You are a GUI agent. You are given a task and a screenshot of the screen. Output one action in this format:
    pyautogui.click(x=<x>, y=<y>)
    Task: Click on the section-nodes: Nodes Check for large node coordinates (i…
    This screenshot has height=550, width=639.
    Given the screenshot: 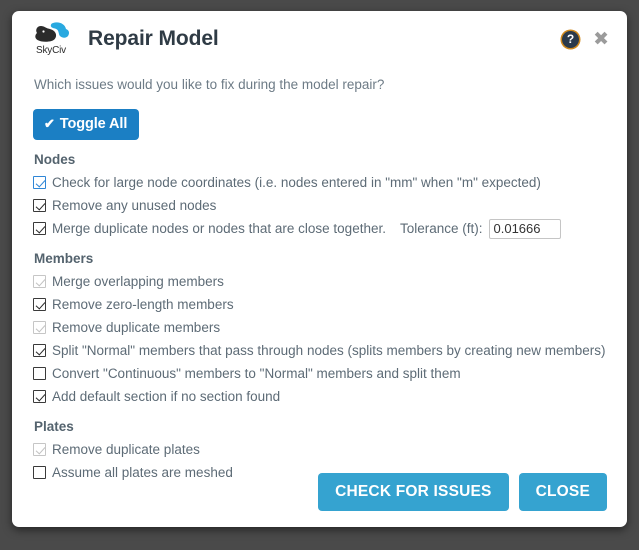 What is the action you would take?
    pyautogui.click(x=320, y=195)
    